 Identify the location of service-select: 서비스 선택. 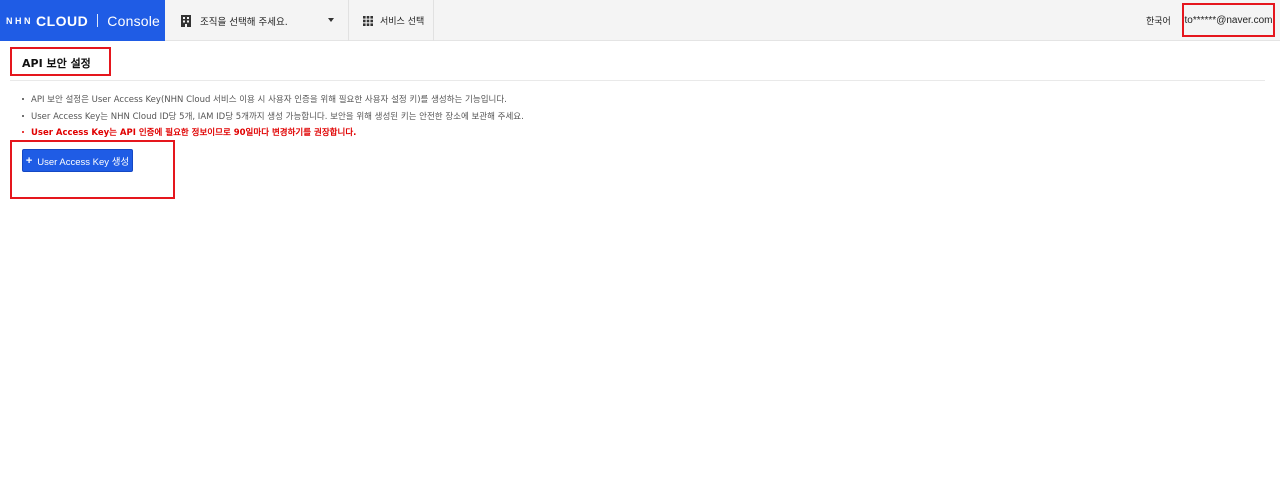
(391, 20).